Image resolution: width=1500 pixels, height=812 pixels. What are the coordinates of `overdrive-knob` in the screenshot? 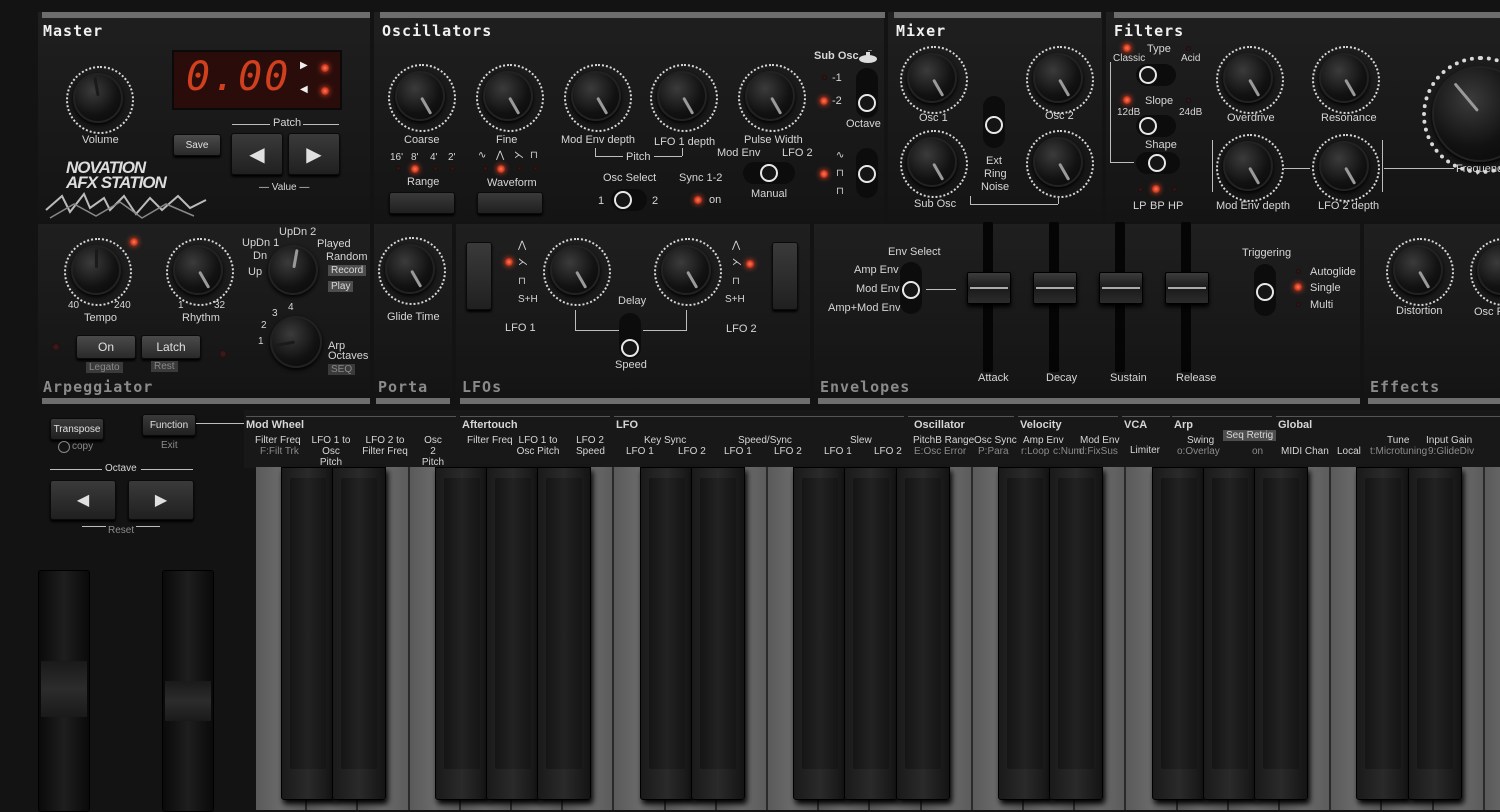 It's located at (1248, 78).